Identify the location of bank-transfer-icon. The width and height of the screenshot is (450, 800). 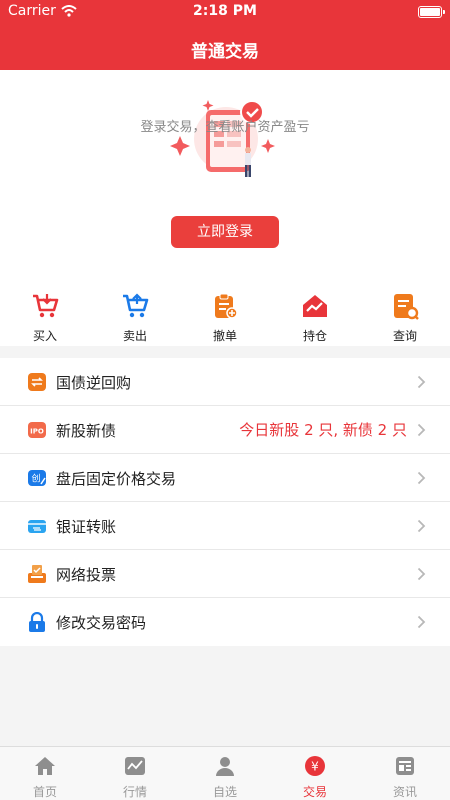
(37, 526).